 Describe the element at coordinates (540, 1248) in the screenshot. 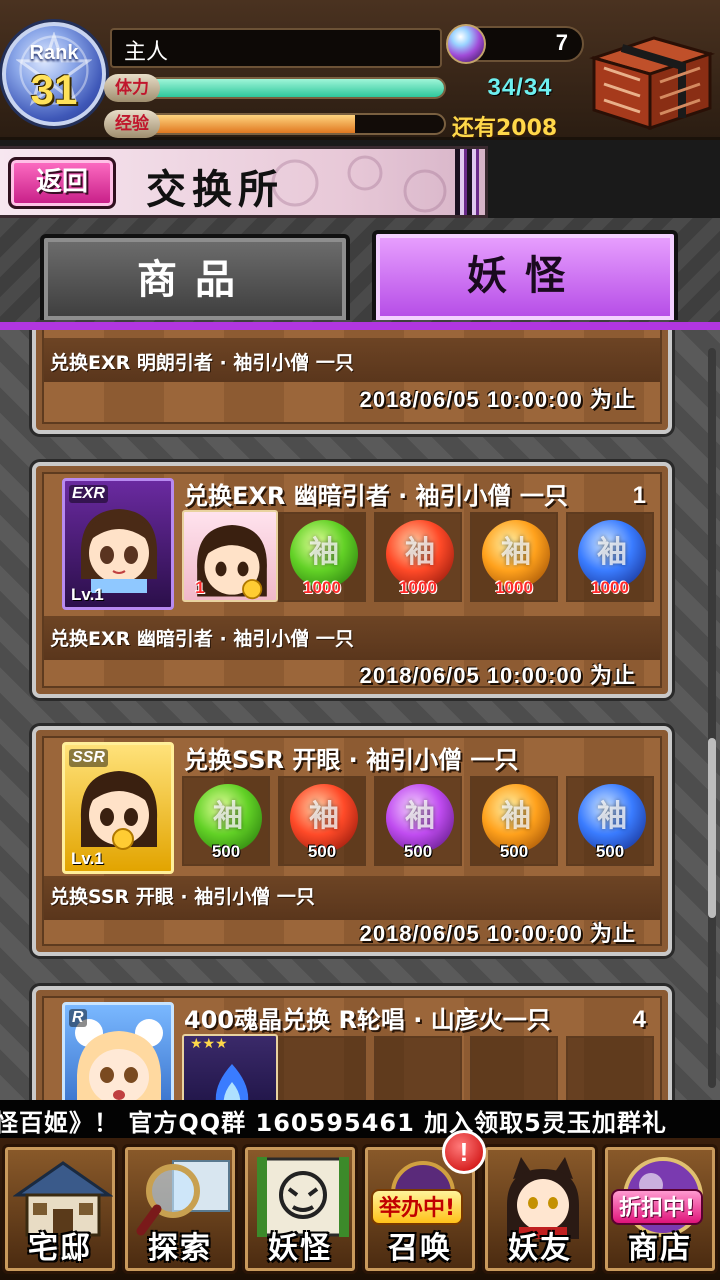

I see `nav-friends-label: 妖友` at that location.